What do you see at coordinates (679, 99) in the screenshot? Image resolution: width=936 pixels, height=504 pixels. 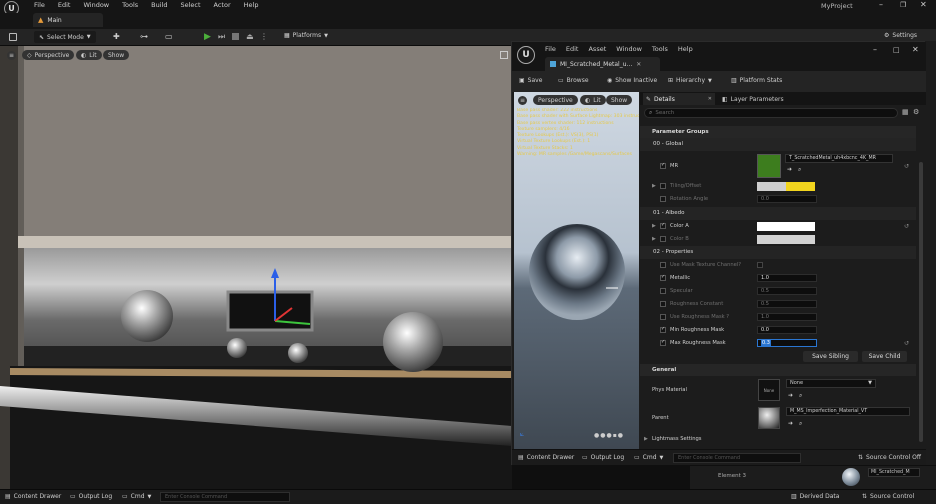 I see `tab-details: ✎ Details ✕` at bounding box center [679, 99].